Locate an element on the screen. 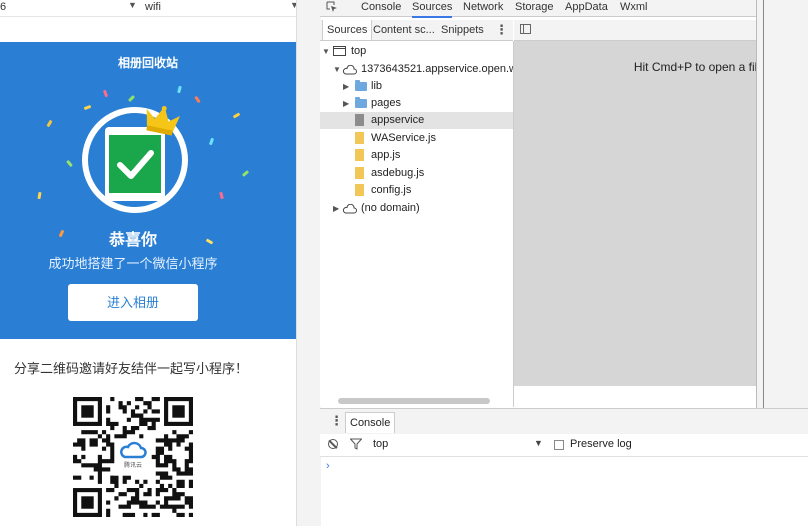 The image size is (808, 526). drawer-tab-console: Console is located at coordinates (370, 422).